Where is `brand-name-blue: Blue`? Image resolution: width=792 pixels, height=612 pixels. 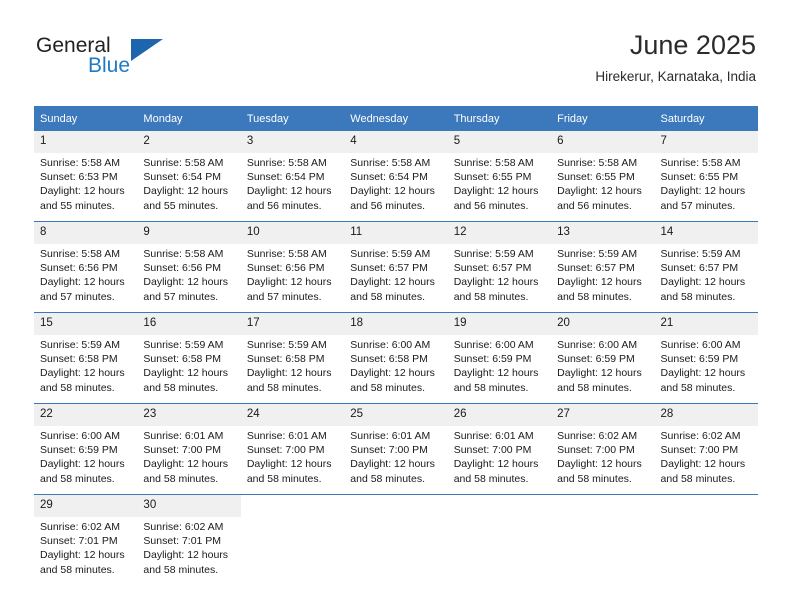 brand-name-blue: Blue is located at coordinates (109, 65).